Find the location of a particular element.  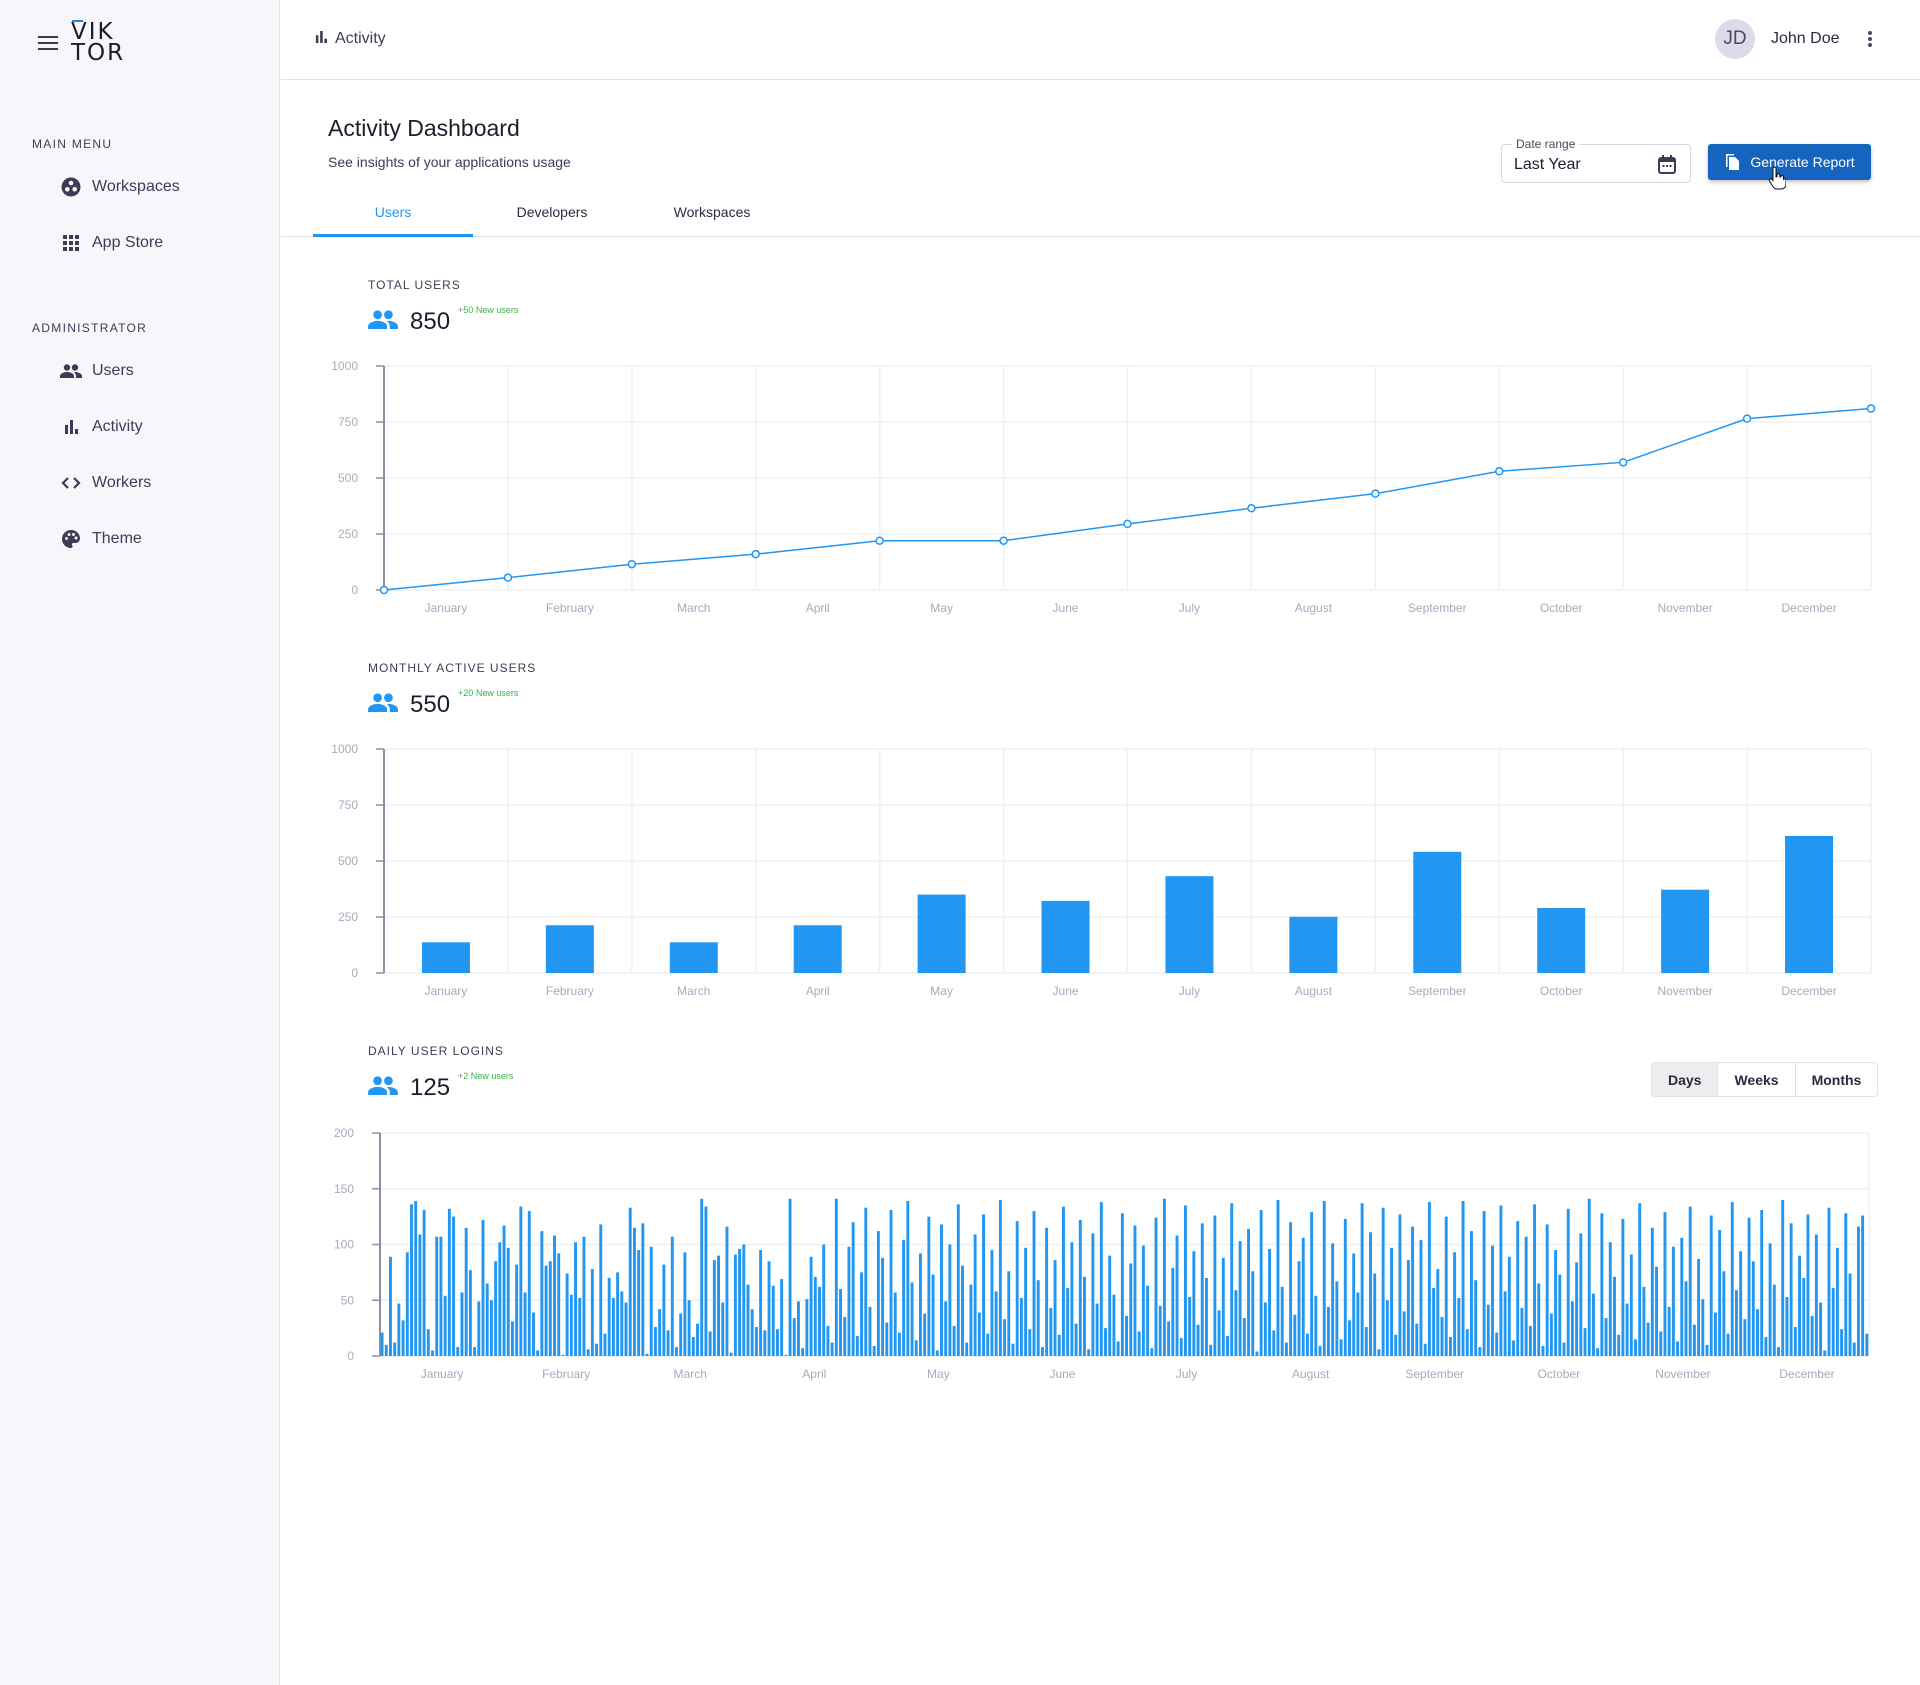

x-tick-label: March is located at coordinates (693, 608).